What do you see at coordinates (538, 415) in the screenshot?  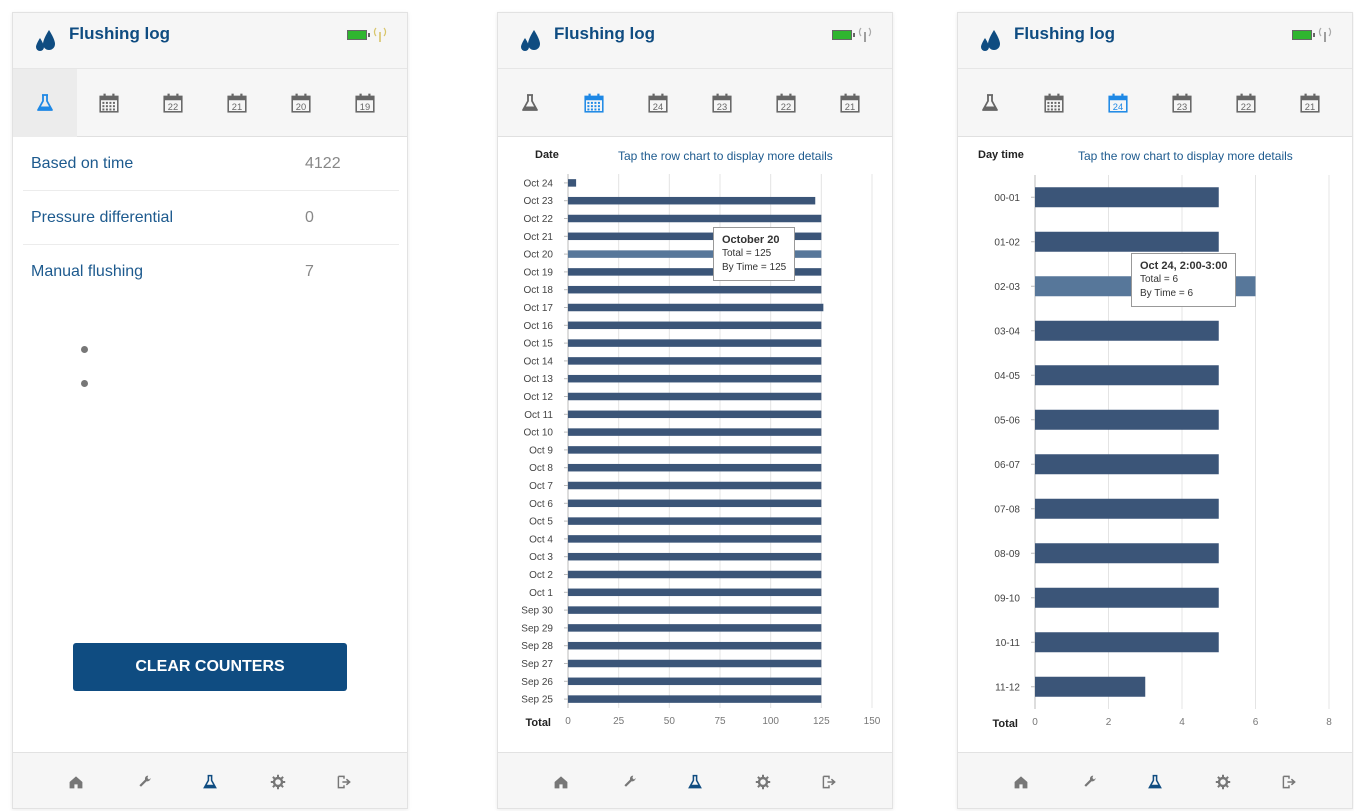 I see `y-category-label: Oct 11` at bounding box center [538, 415].